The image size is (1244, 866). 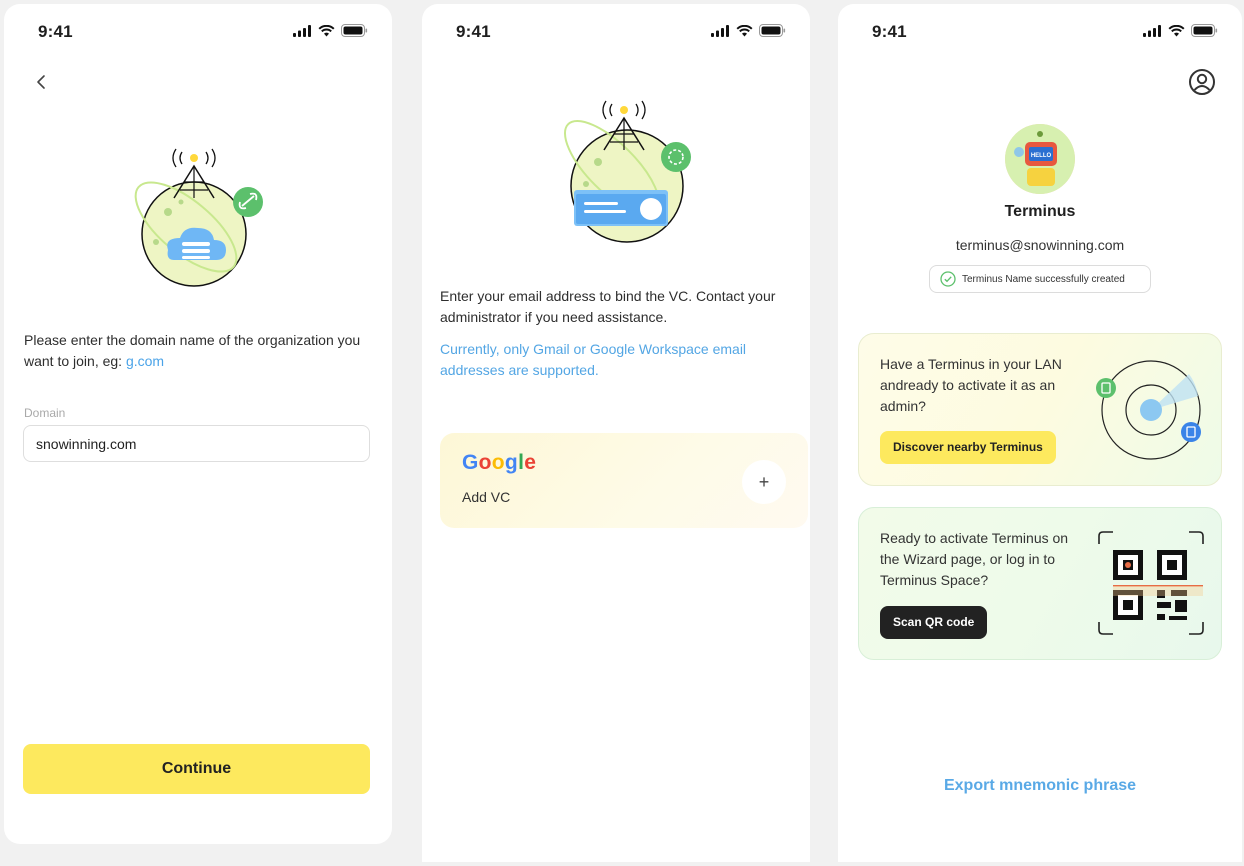 What do you see at coordinates (1041, 156) in the screenshot?
I see `avatar-hello-text: HELLO` at bounding box center [1041, 156].